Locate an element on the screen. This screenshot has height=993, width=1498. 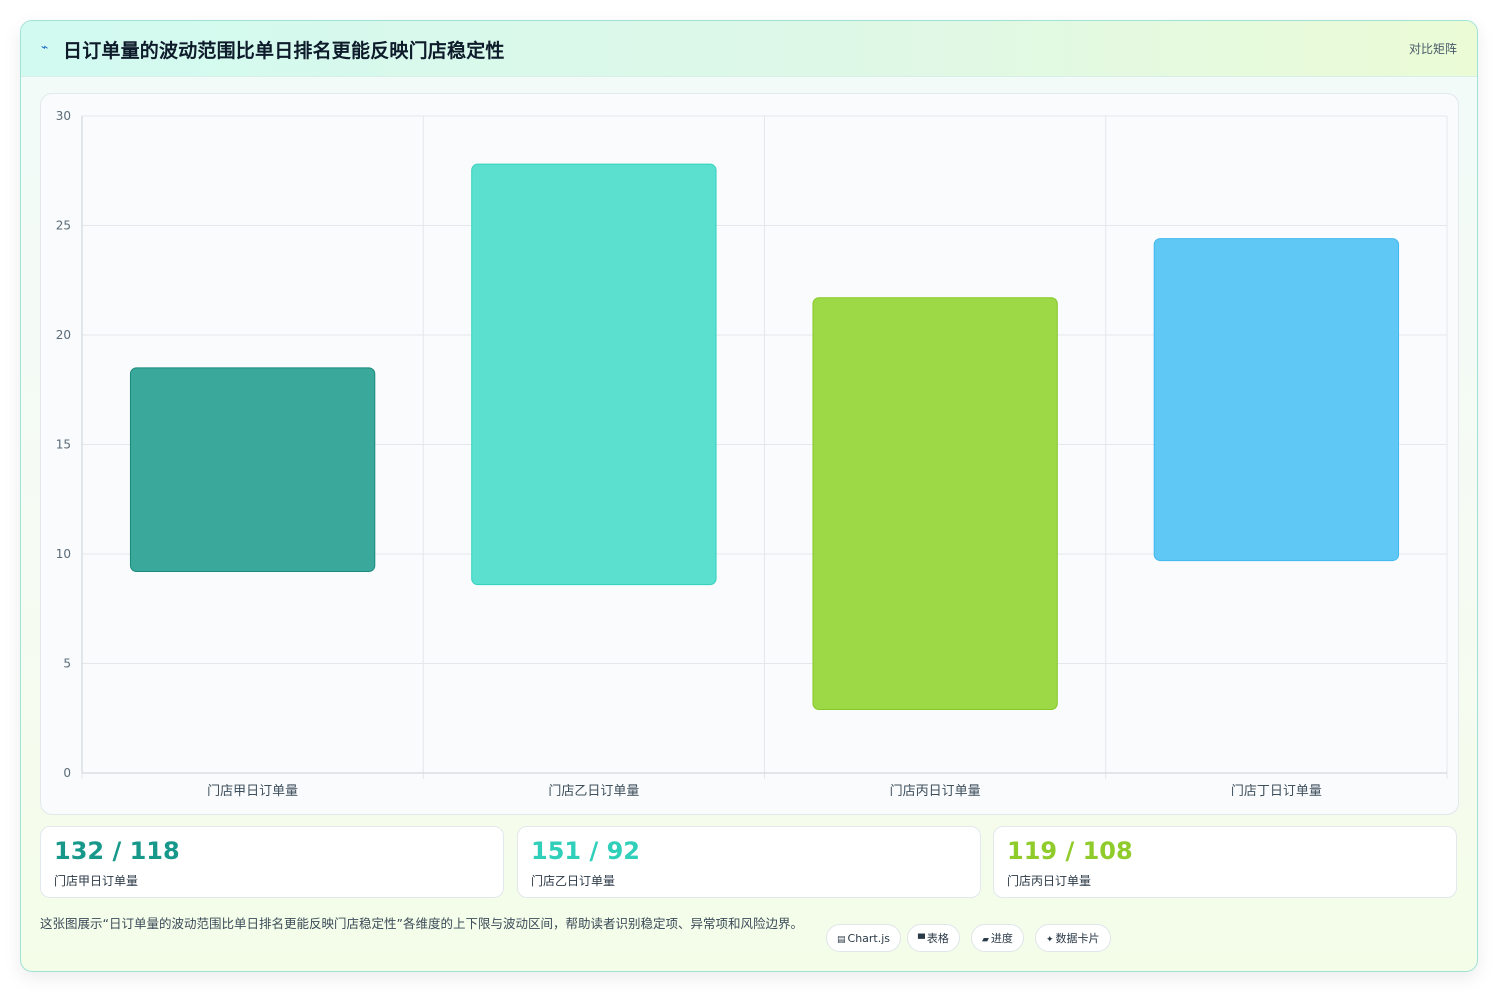
chart-icon: ▤ is located at coordinates (841, 940).